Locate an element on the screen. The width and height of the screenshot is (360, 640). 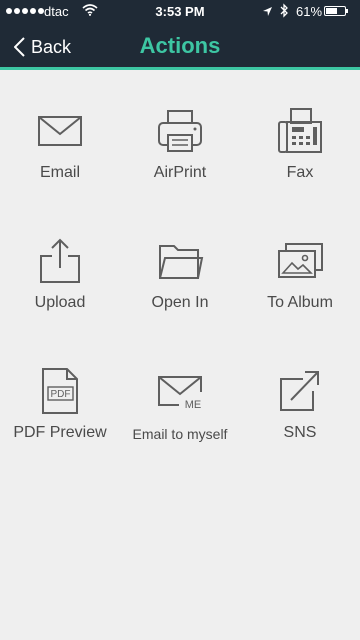
action-email-to-myself: ME Email to myself is located at coordinates (180, 405).